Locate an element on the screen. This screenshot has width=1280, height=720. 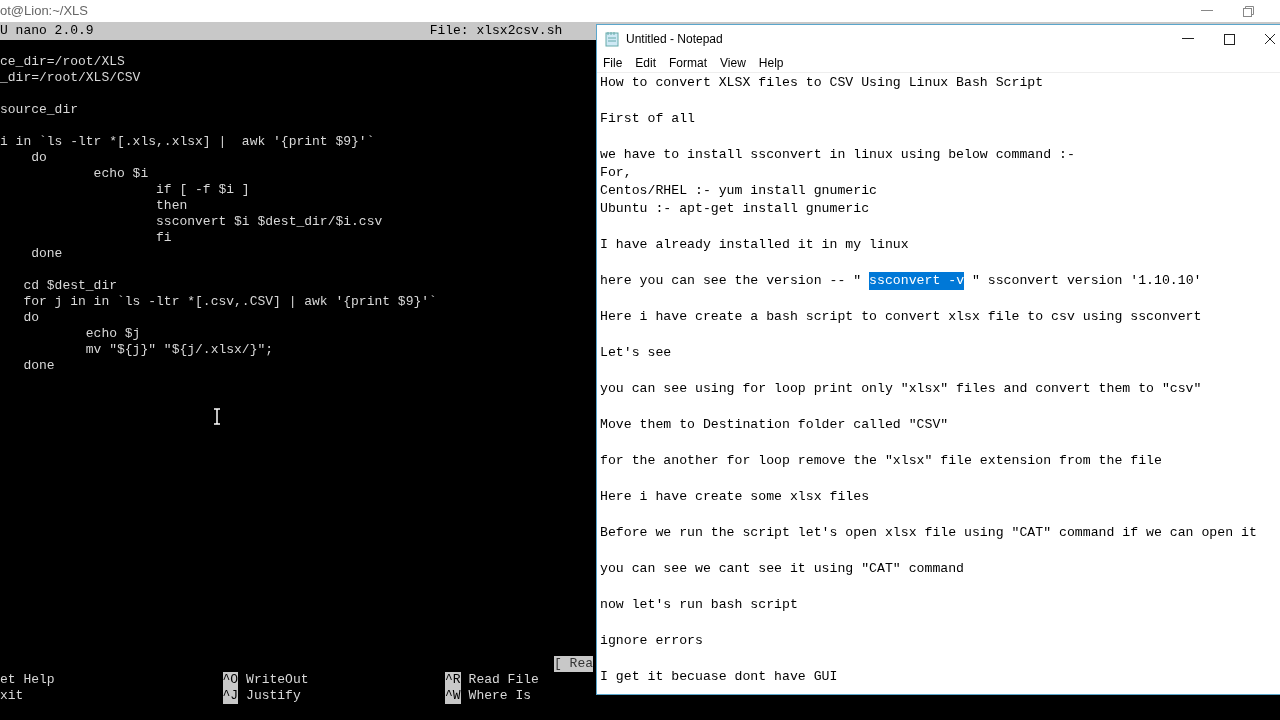
shortcut-label: et Help is located at coordinates (27, 680).